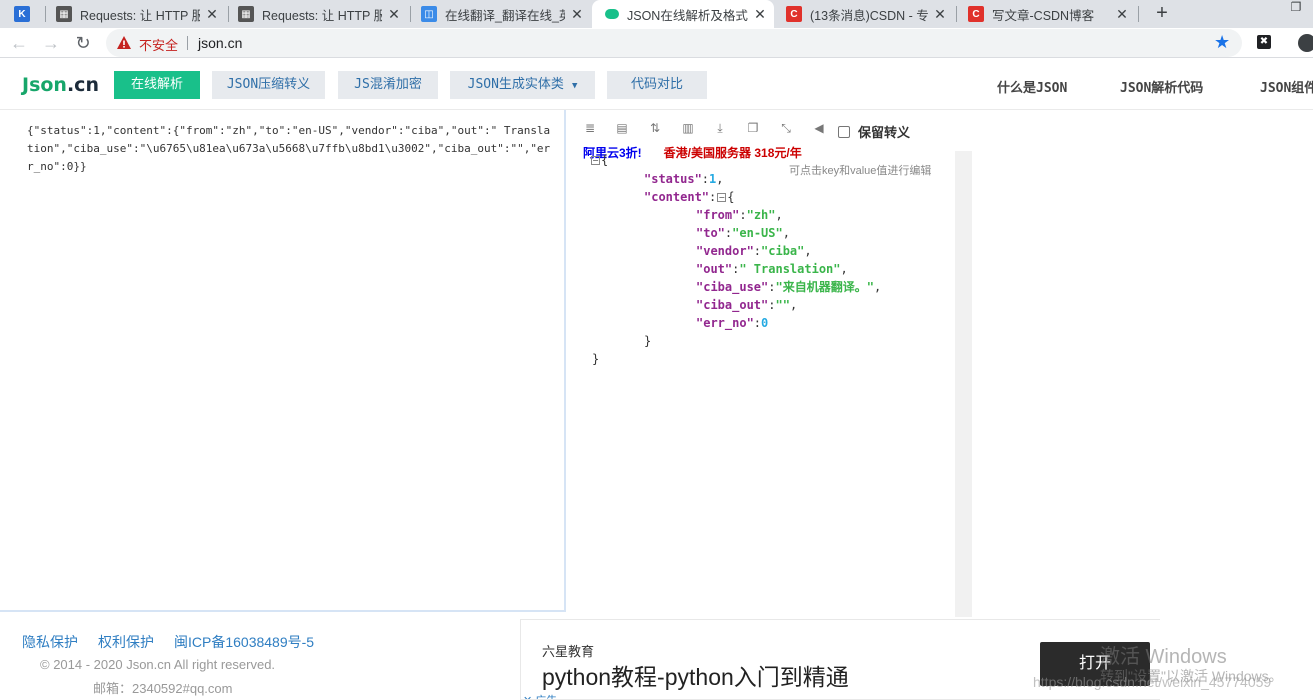 Image resolution: width=1313 pixels, height=700 pixels. Describe the element at coordinates (187, 43) in the screenshot. I see `omnibox-divider` at that location.